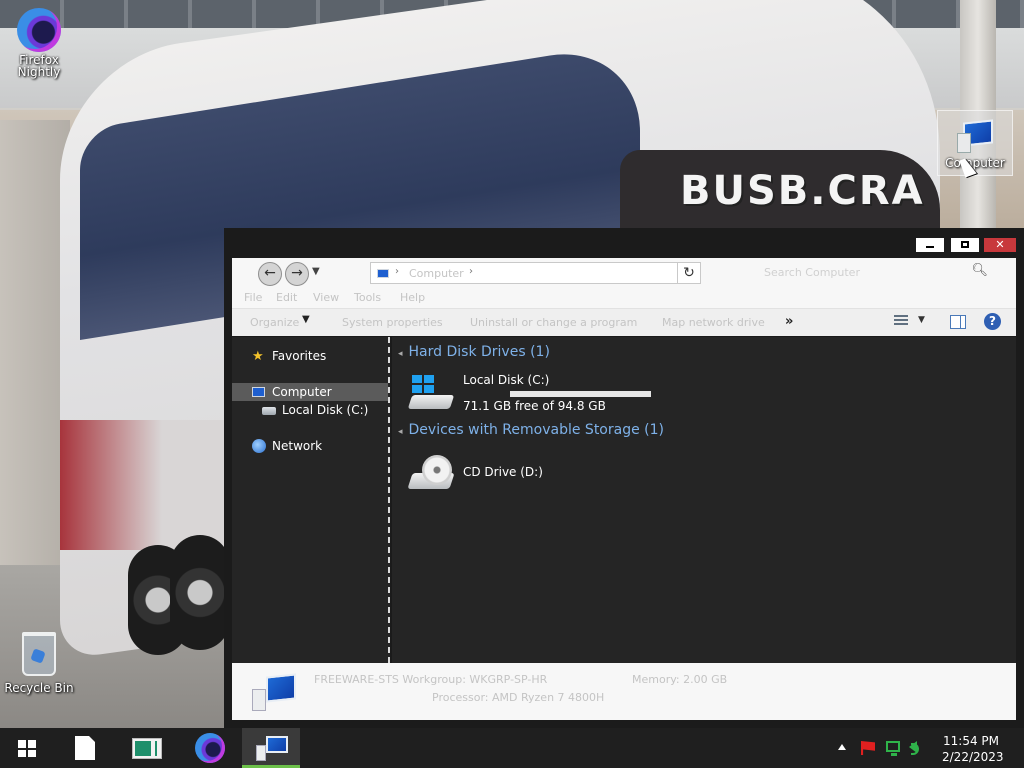 The height and width of the screenshot is (768, 1024). I want to click on organize-button: Organize, so click(274, 322).